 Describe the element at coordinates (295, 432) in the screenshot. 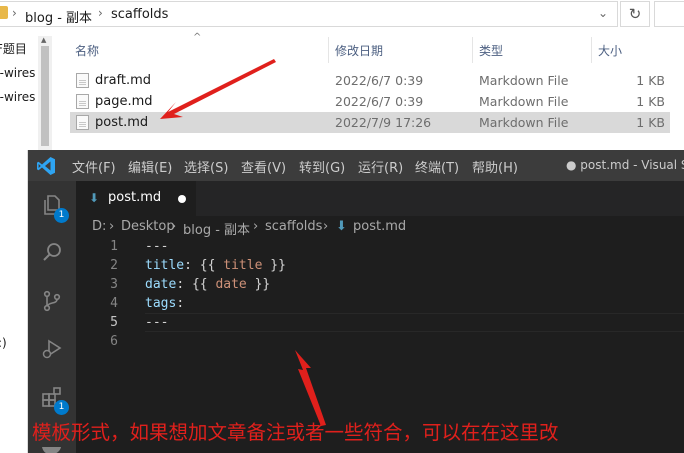

I see `annotation-text: 模板形式，如果想加文章备注或者一些符合，可以在在这里改` at that location.